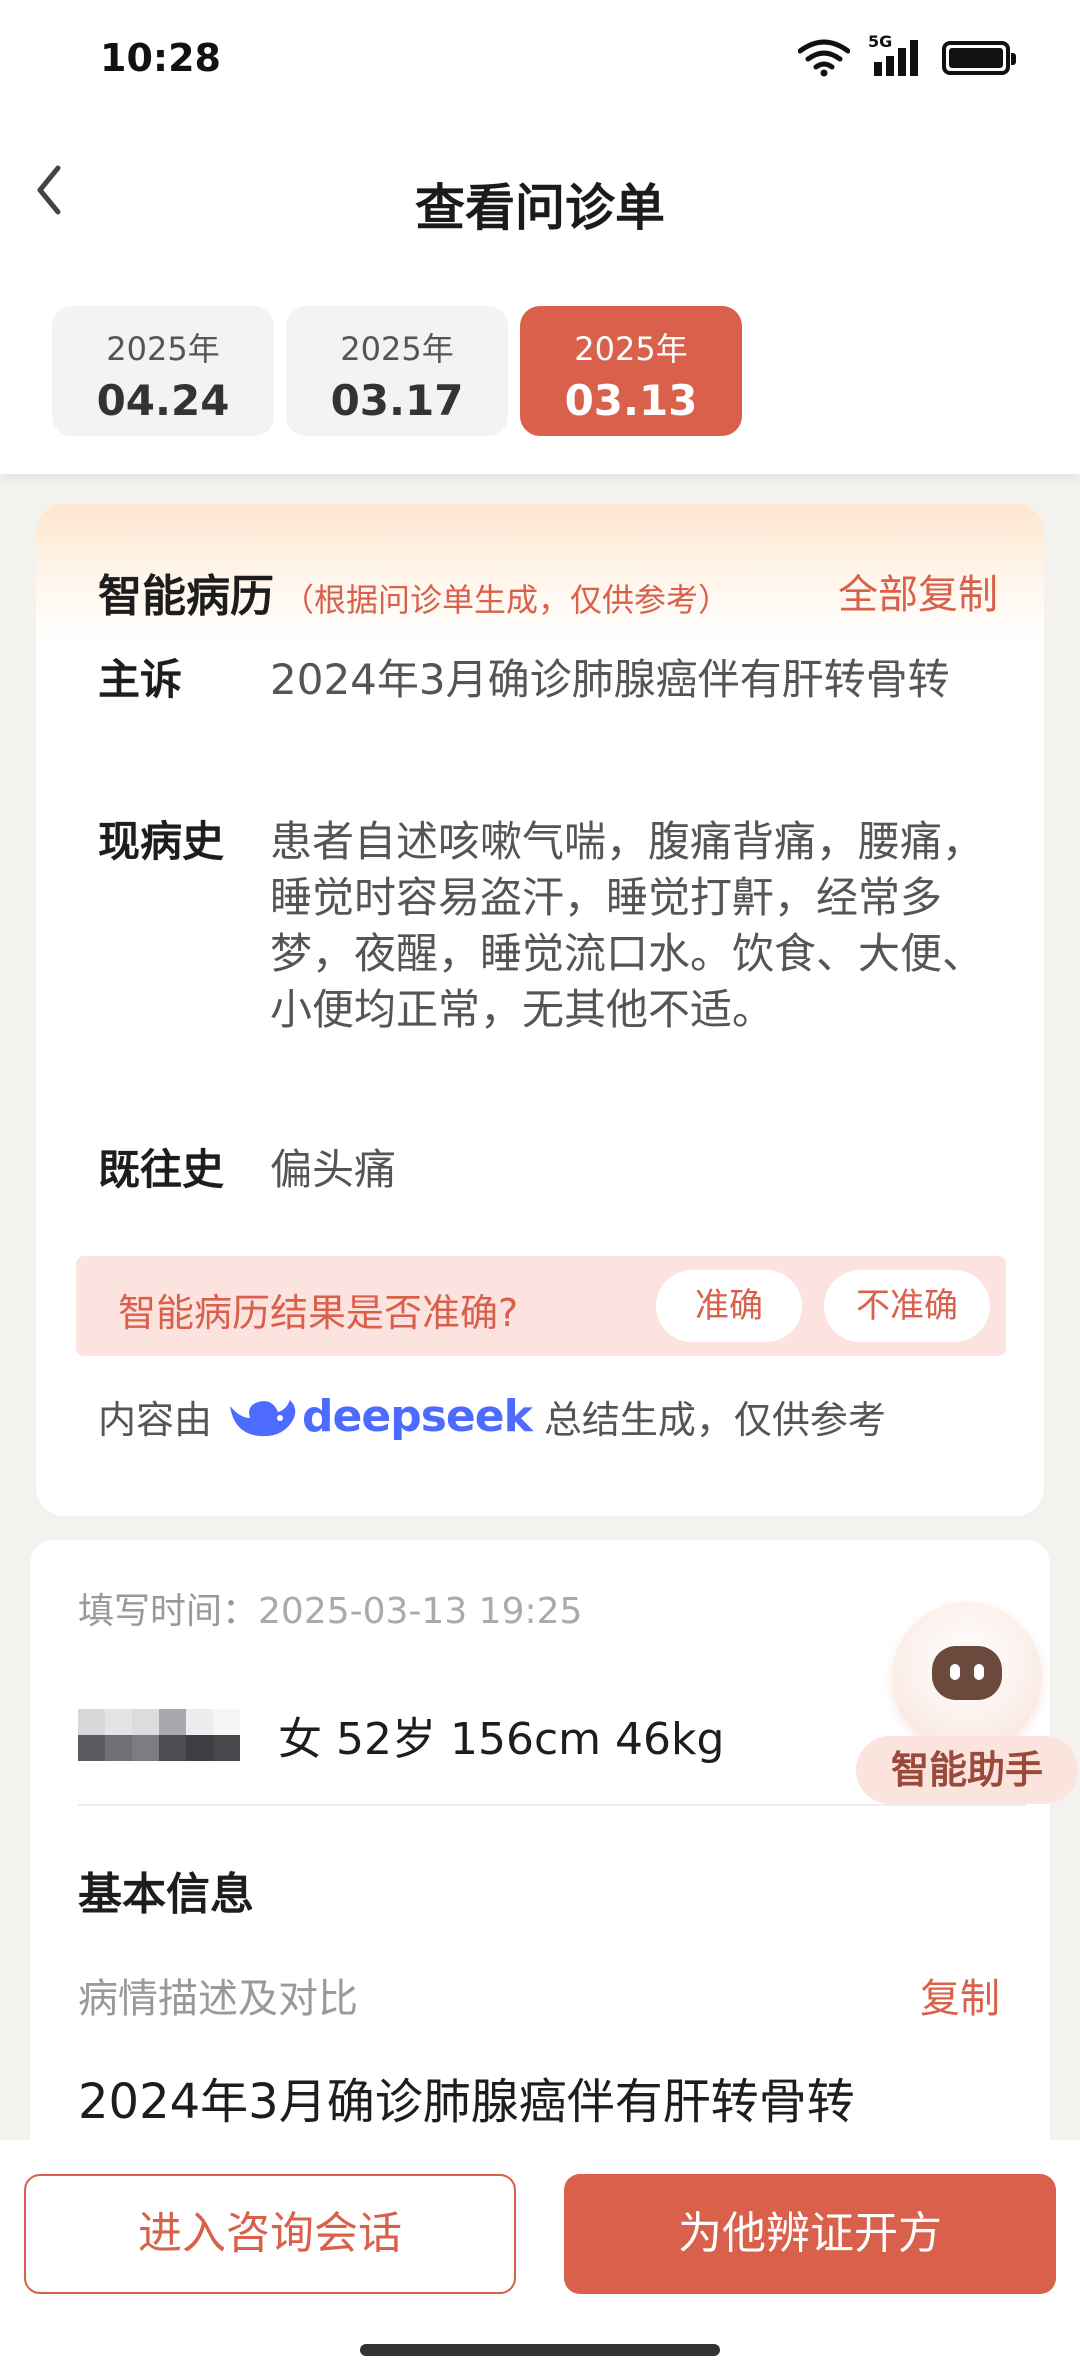 This screenshot has width=1080, height=2376. Describe the element at coordinates (714, 1419) in the screenshot. I see `source-suffix: 总结生成，仅供参考` at that location.